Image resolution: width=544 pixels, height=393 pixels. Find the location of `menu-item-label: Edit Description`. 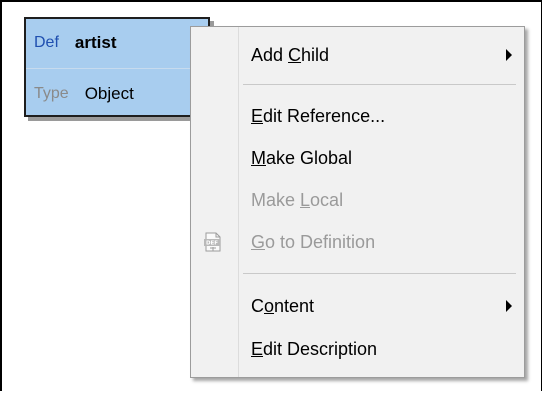

menu-item-label: Edit Description is located at coordinates (314, 348).